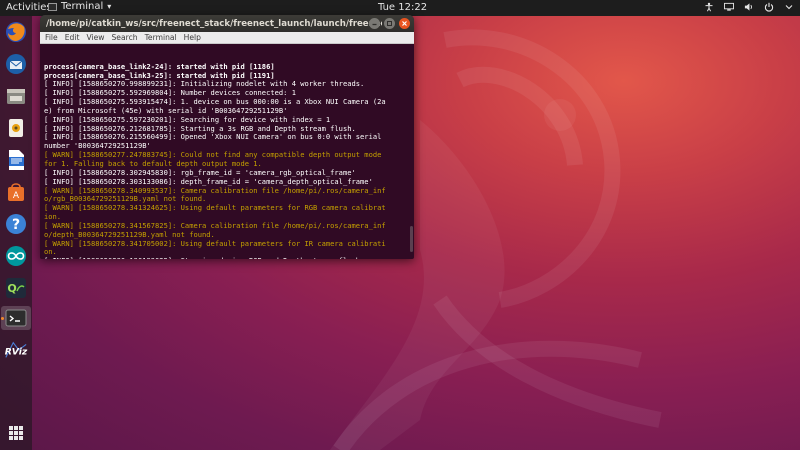  I want to click on app-menu: Terminal ▾, so click(79, 6).